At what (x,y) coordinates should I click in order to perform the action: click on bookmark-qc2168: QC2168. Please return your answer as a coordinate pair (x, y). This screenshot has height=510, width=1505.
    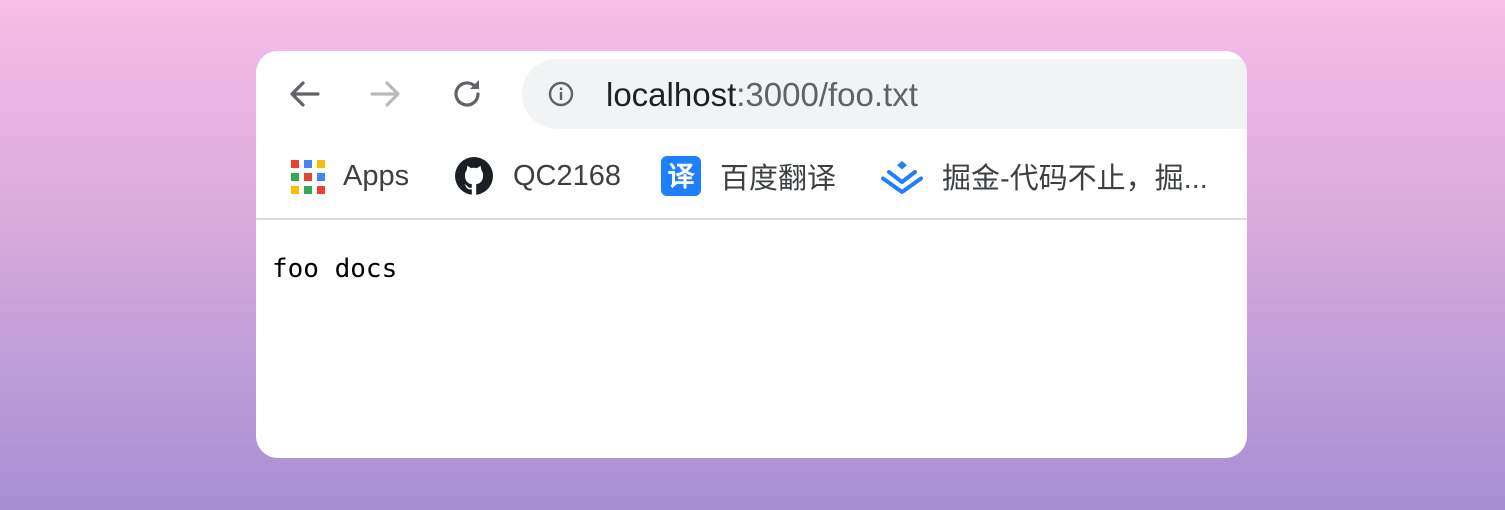
    Looking at the image, I should click on (537, 176).